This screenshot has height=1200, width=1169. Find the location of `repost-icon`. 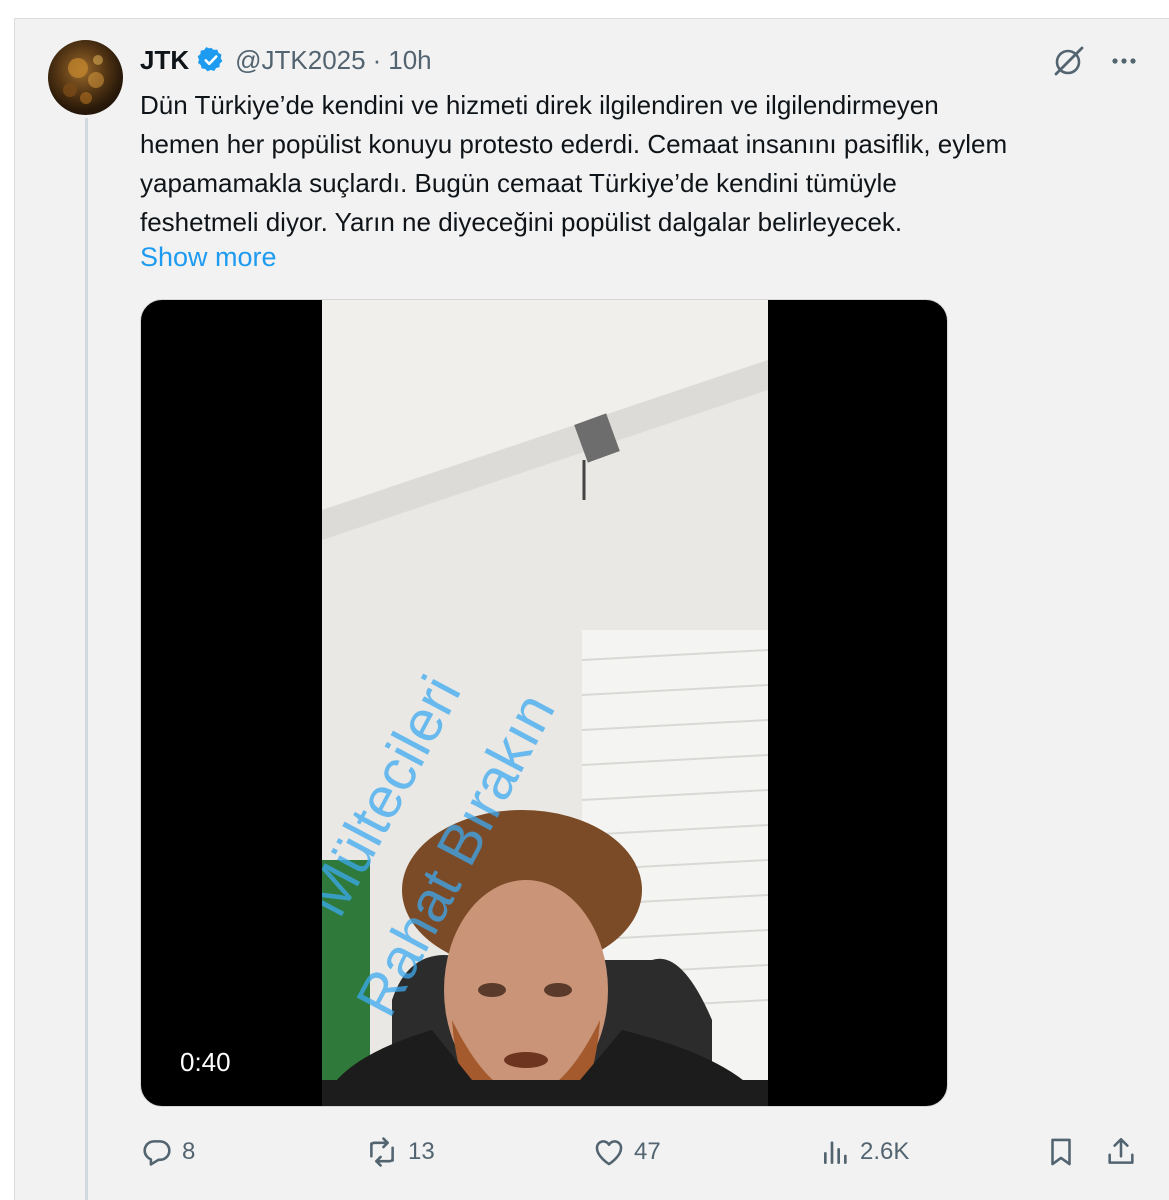

repost-icon is located at coordinates (382, 1152).